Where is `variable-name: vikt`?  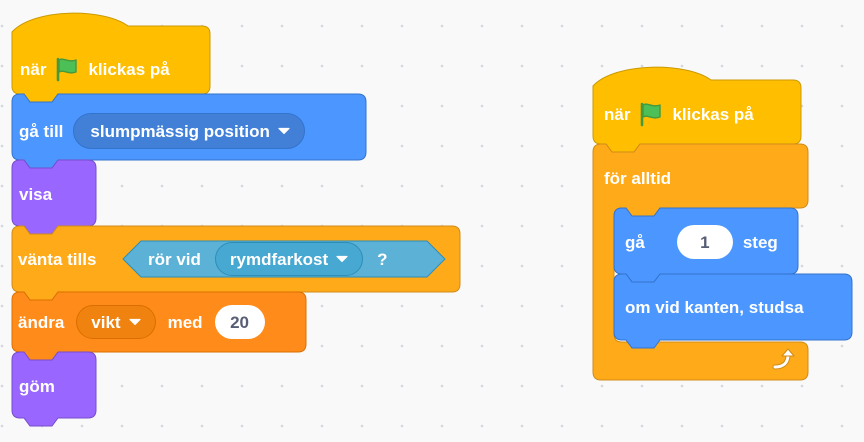 variable-name: vikt is located at coordinates (106, 322).